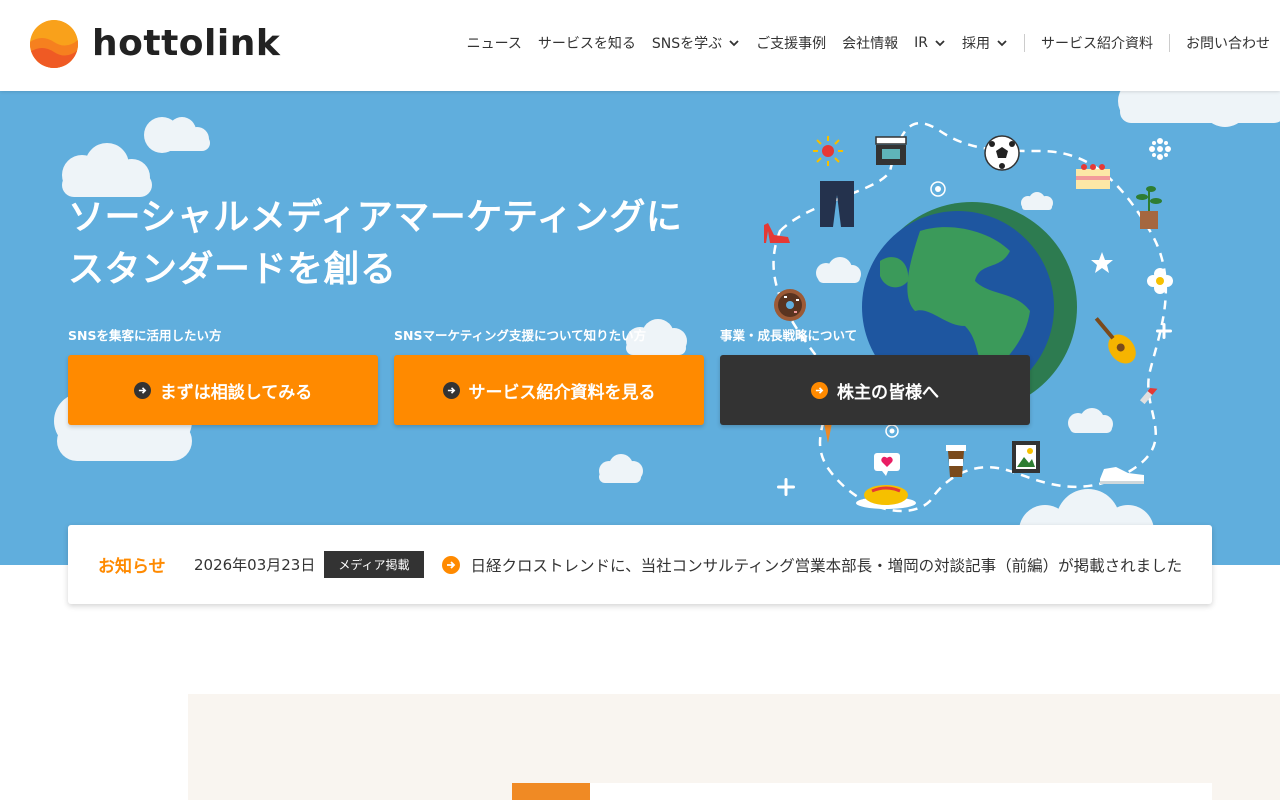 The height and width of the screenshot is (800, 1280). I want to click on service-docs-button-label: サービス紹介資料を見る, so click(562, 392).